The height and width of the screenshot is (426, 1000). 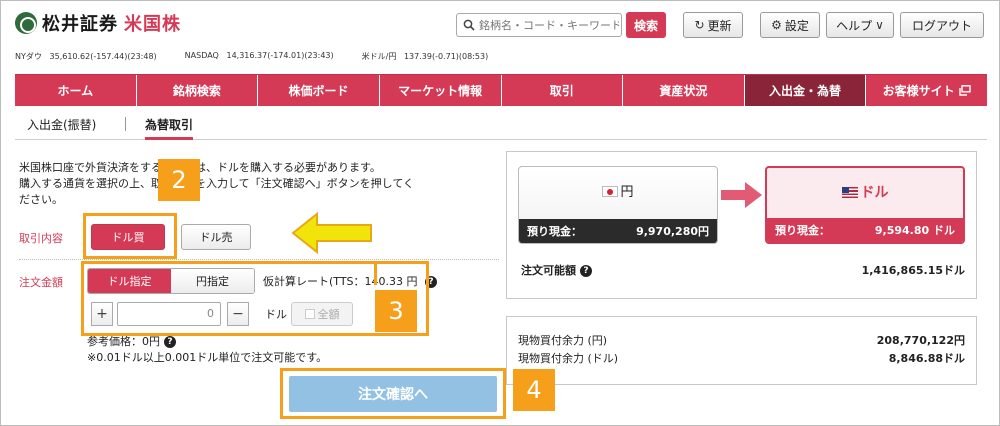 What do you see at coordinates (741, 340) in the screenshot?
I see `spot-yen-row: 現物買付余力 (円) 208,770,122円` at bounding box center [741, 340].